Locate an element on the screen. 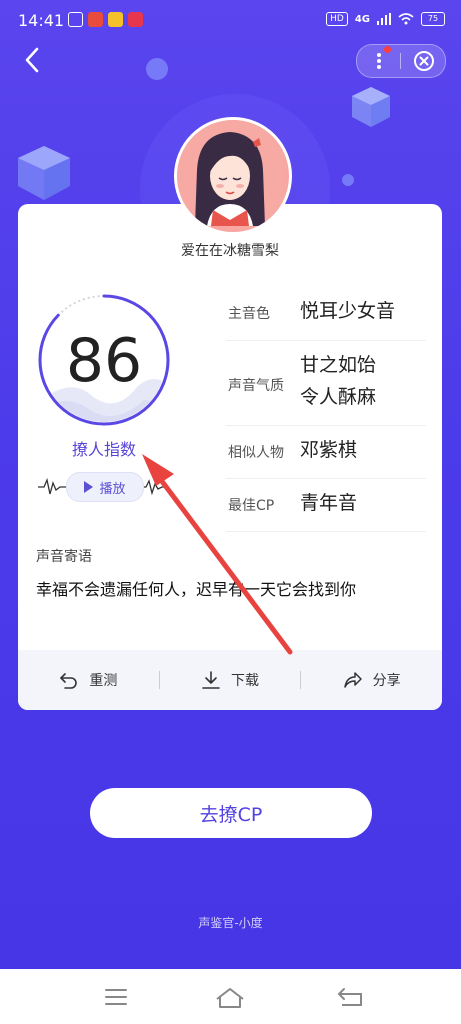 The height and width of the screenshot is (1024, 461). attribute-key: 声音气质 is located at coordinates (256, 386).